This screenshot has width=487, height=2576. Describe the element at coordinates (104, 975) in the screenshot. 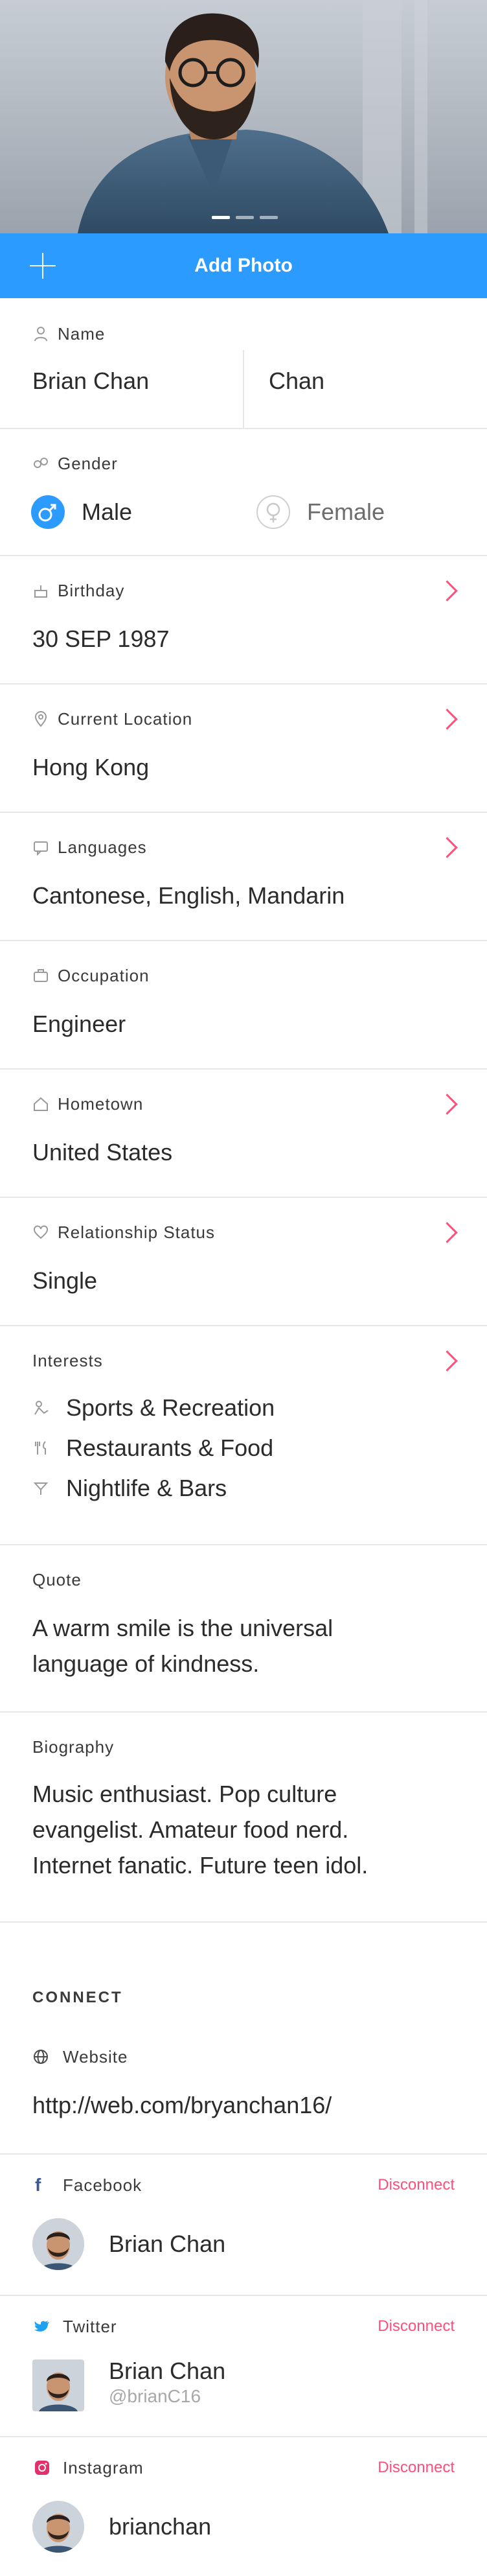

I see `occupation-label: Occupation` at that location.